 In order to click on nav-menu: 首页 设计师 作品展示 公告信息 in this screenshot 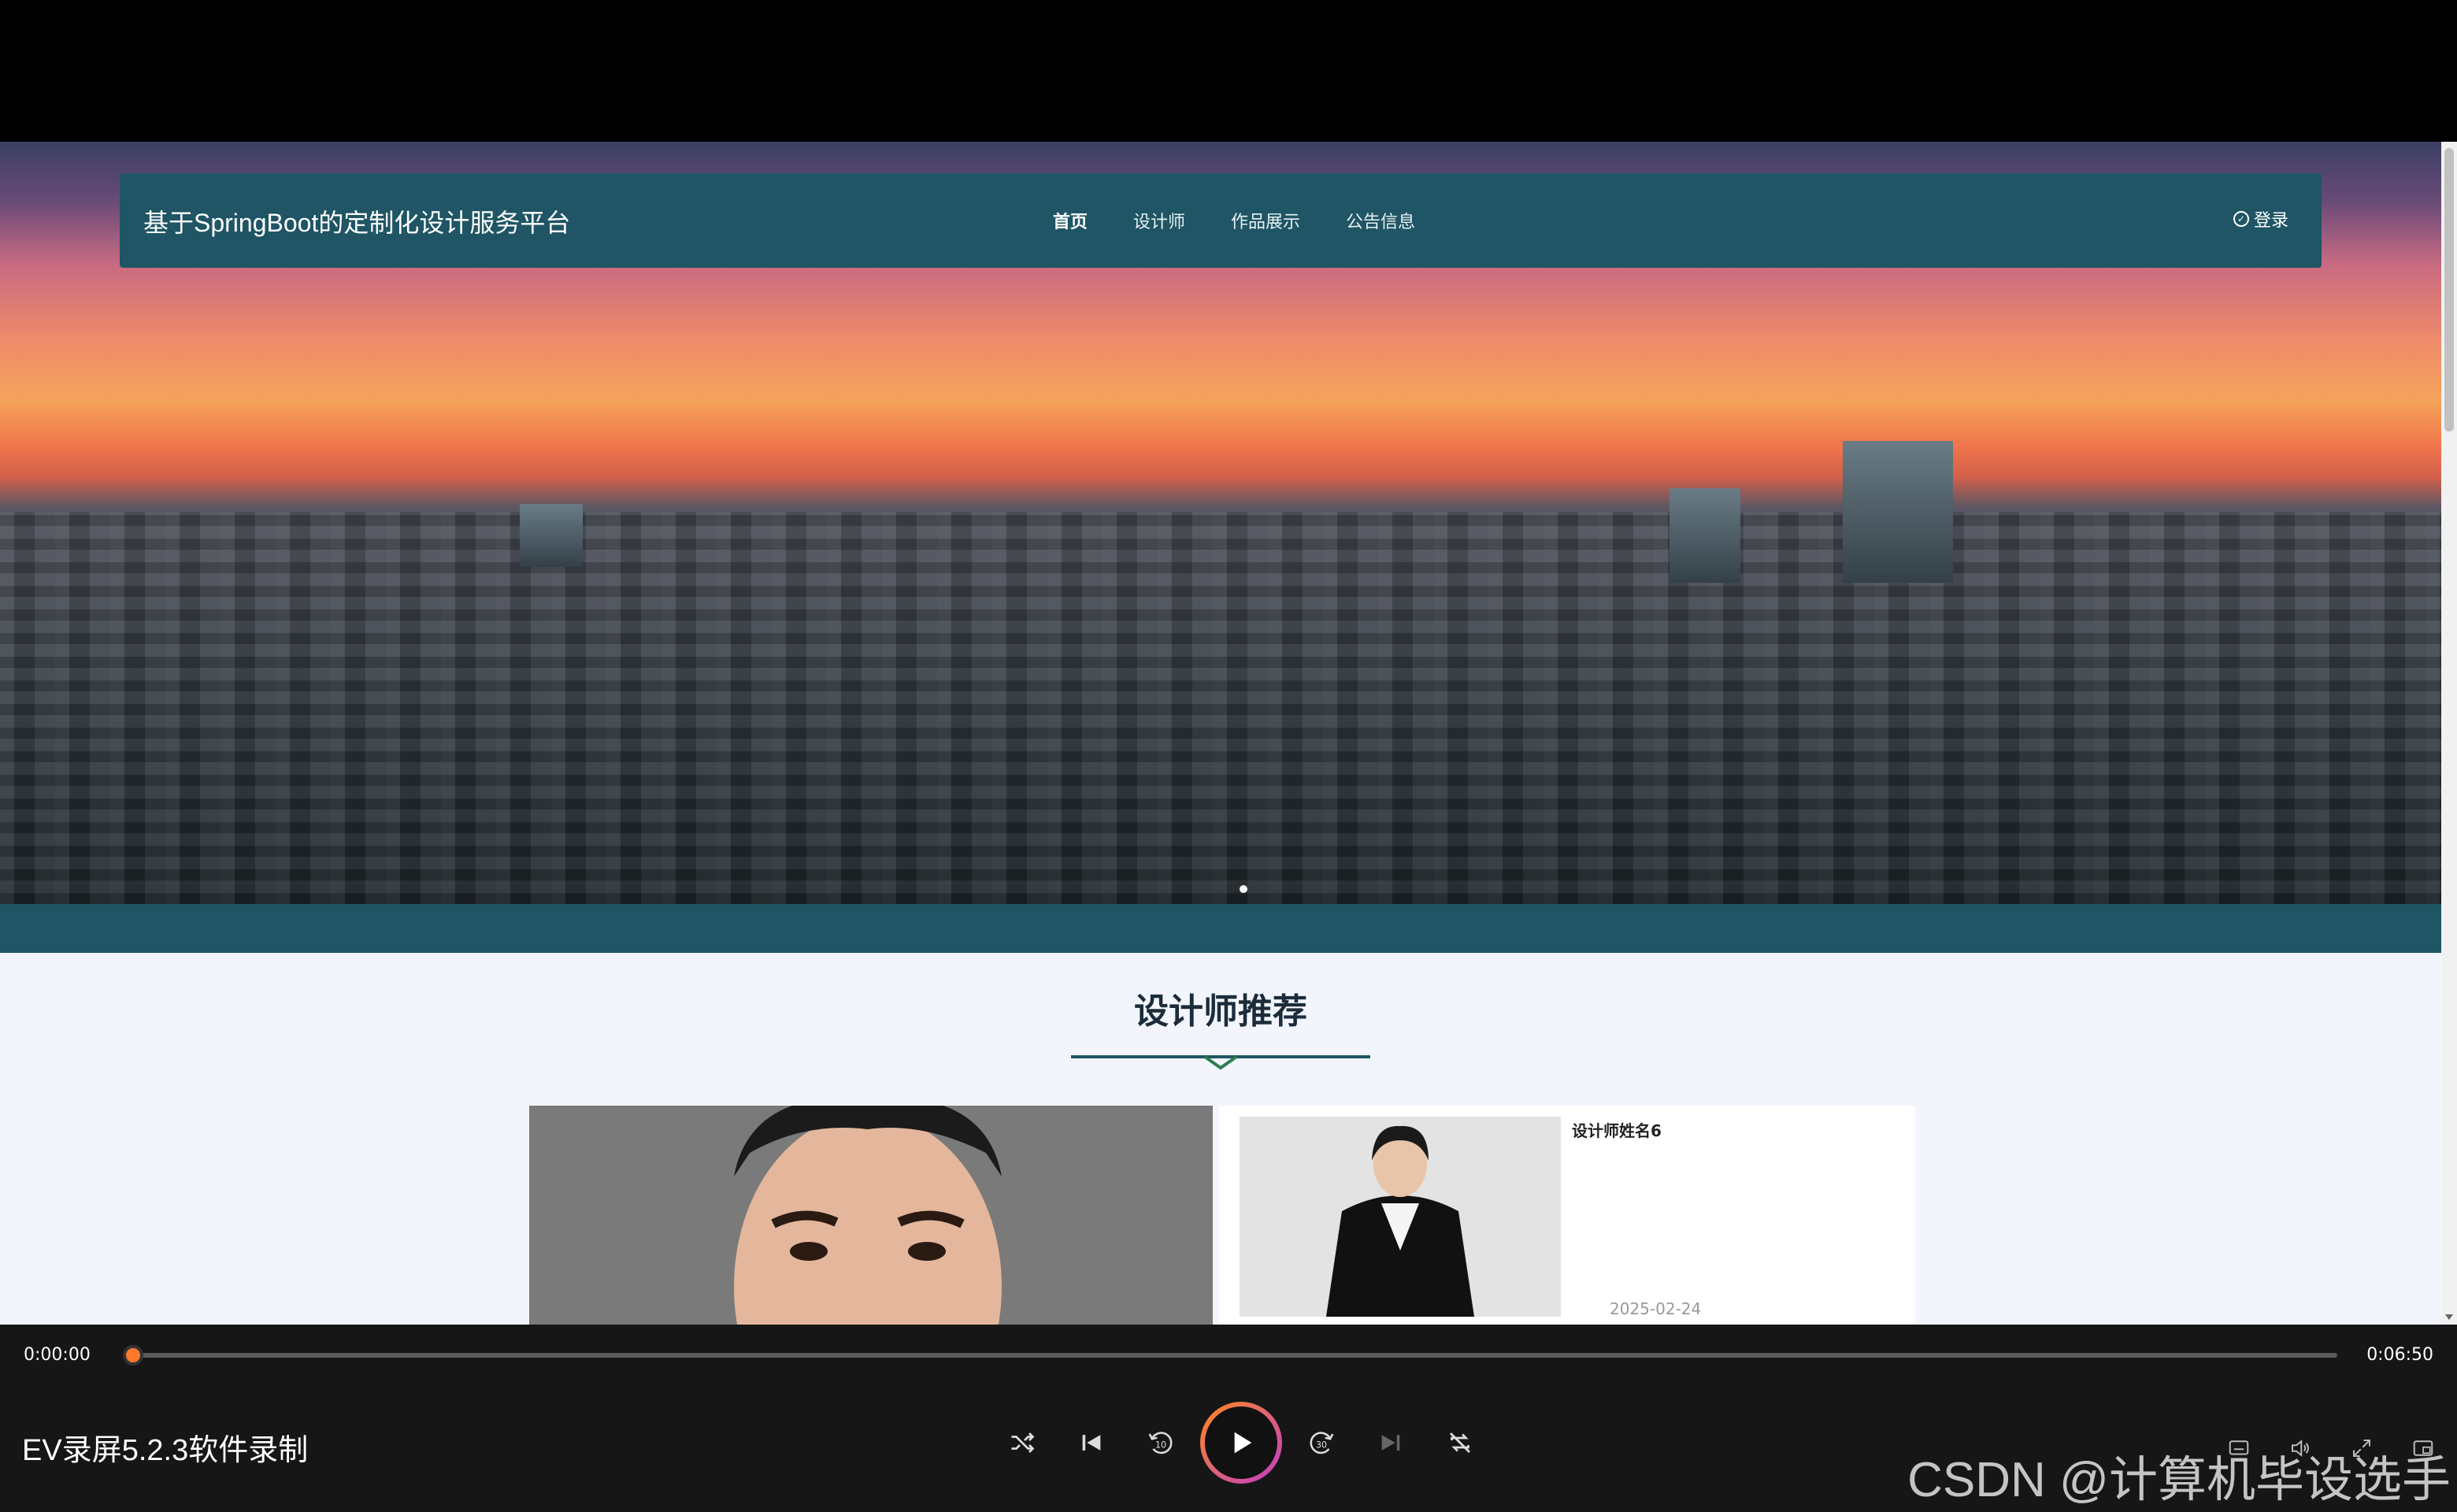, I will do `click(1234, 220)`.